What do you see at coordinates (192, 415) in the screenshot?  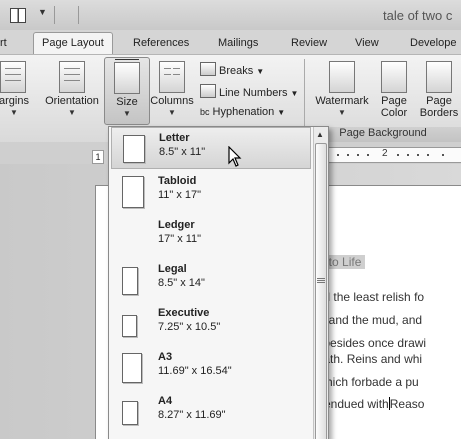 I see `item-dimensions: 8.27" x 11.69"` at bounding box center [192, 415].